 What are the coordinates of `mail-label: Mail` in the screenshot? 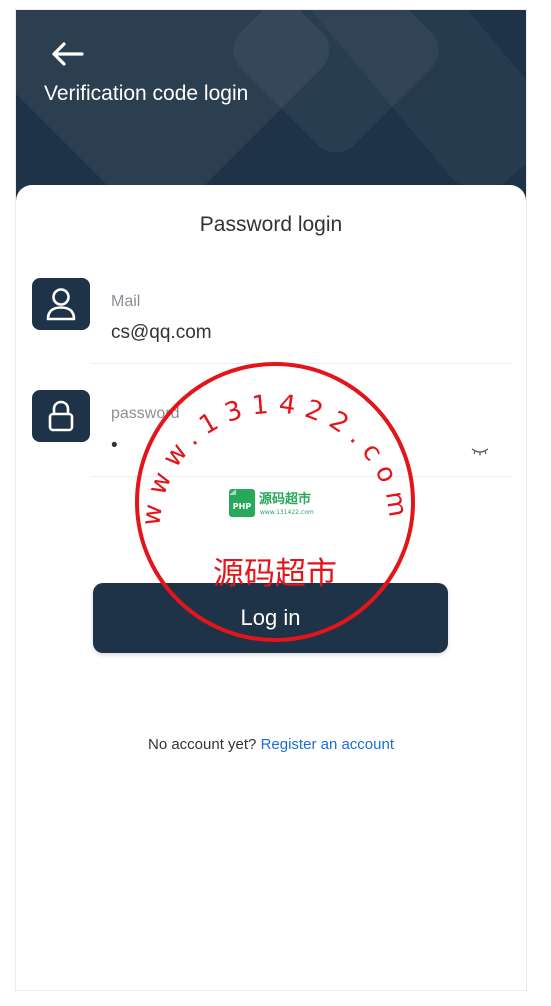 It's located at (126, 301).